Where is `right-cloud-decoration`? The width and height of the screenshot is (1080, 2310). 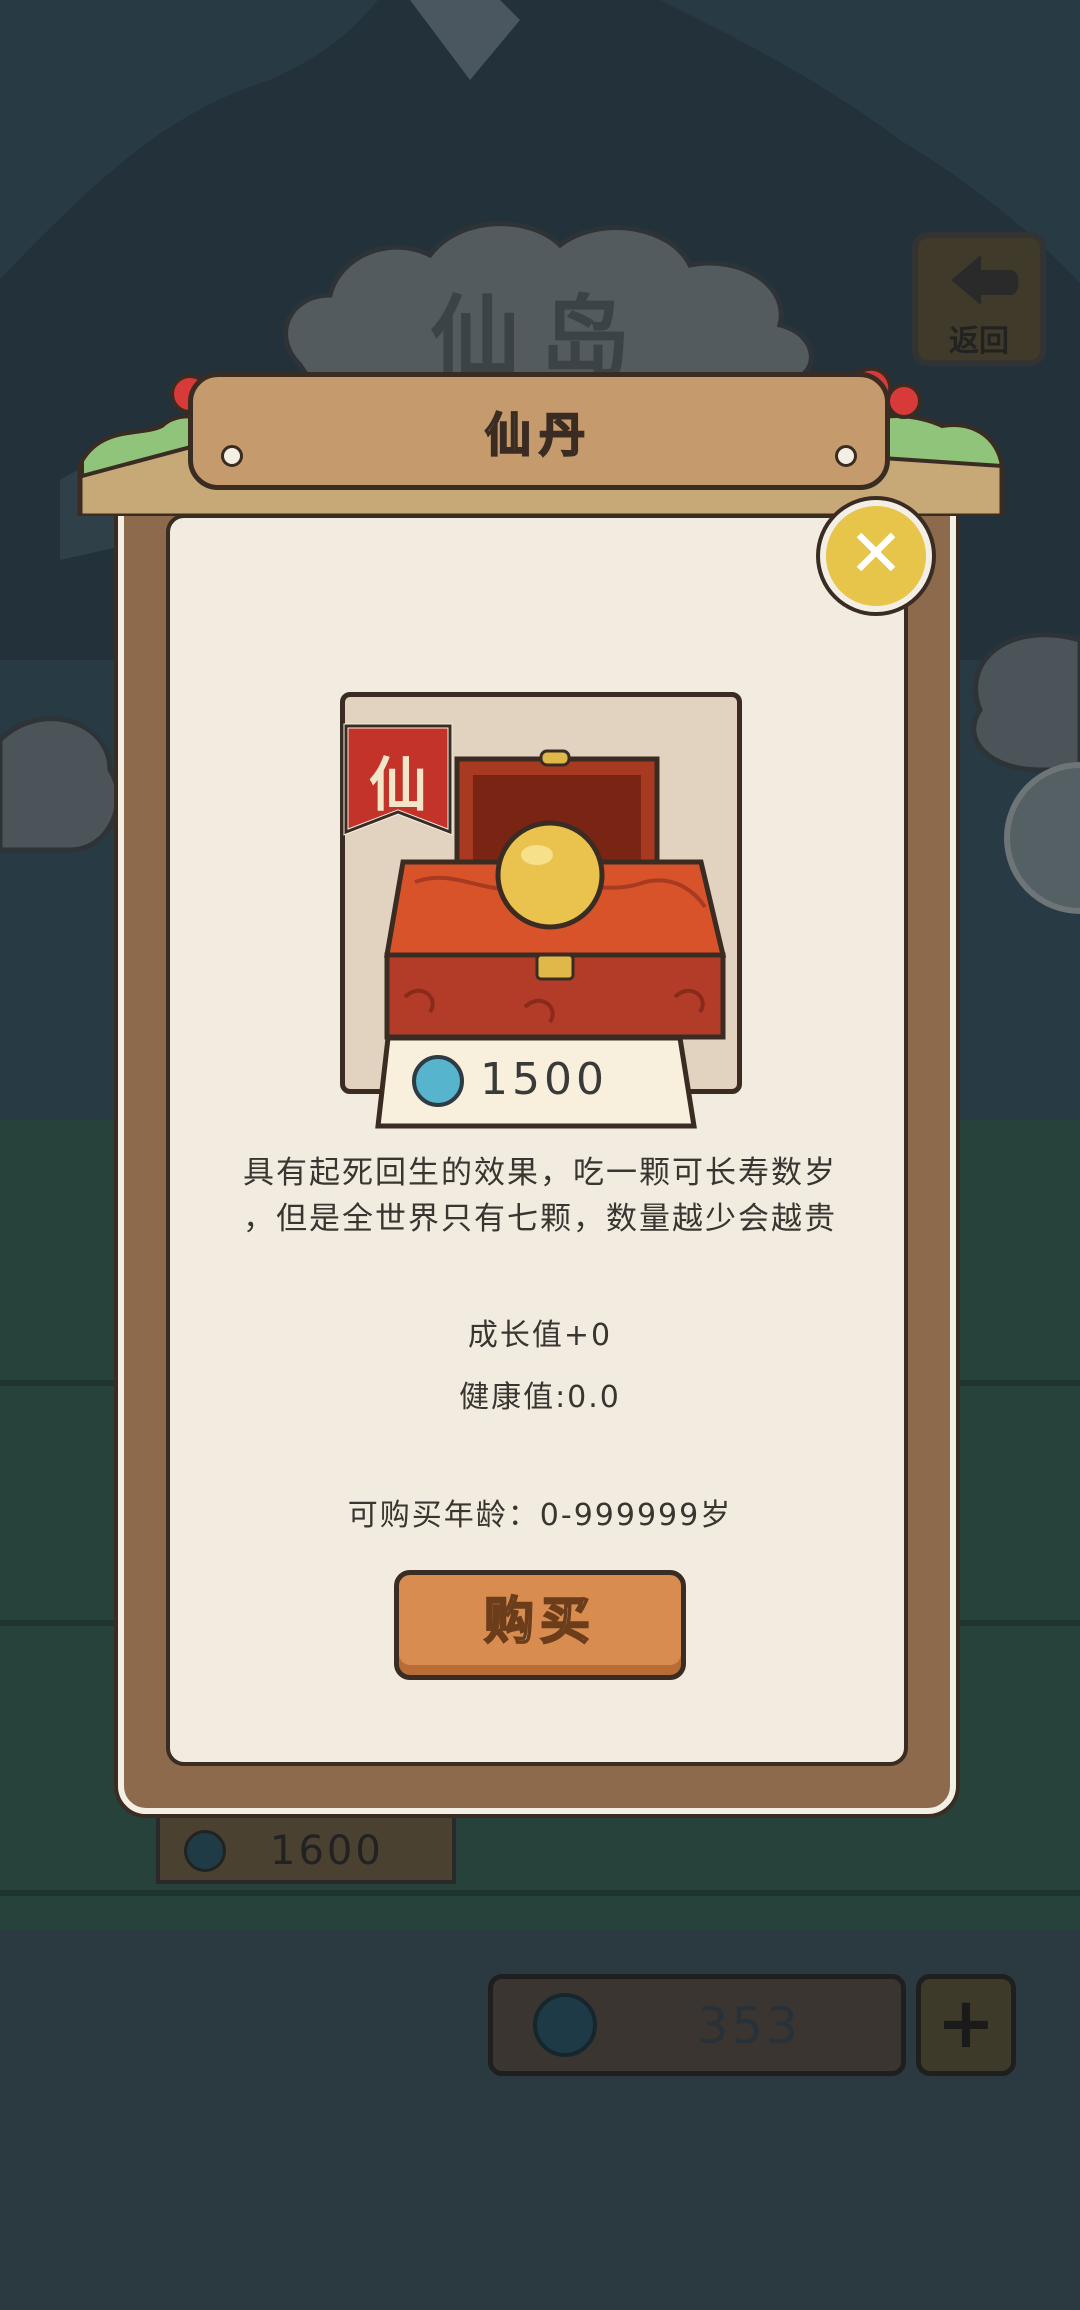
right-cloud-decoration is located at coordinates (1025, 702).